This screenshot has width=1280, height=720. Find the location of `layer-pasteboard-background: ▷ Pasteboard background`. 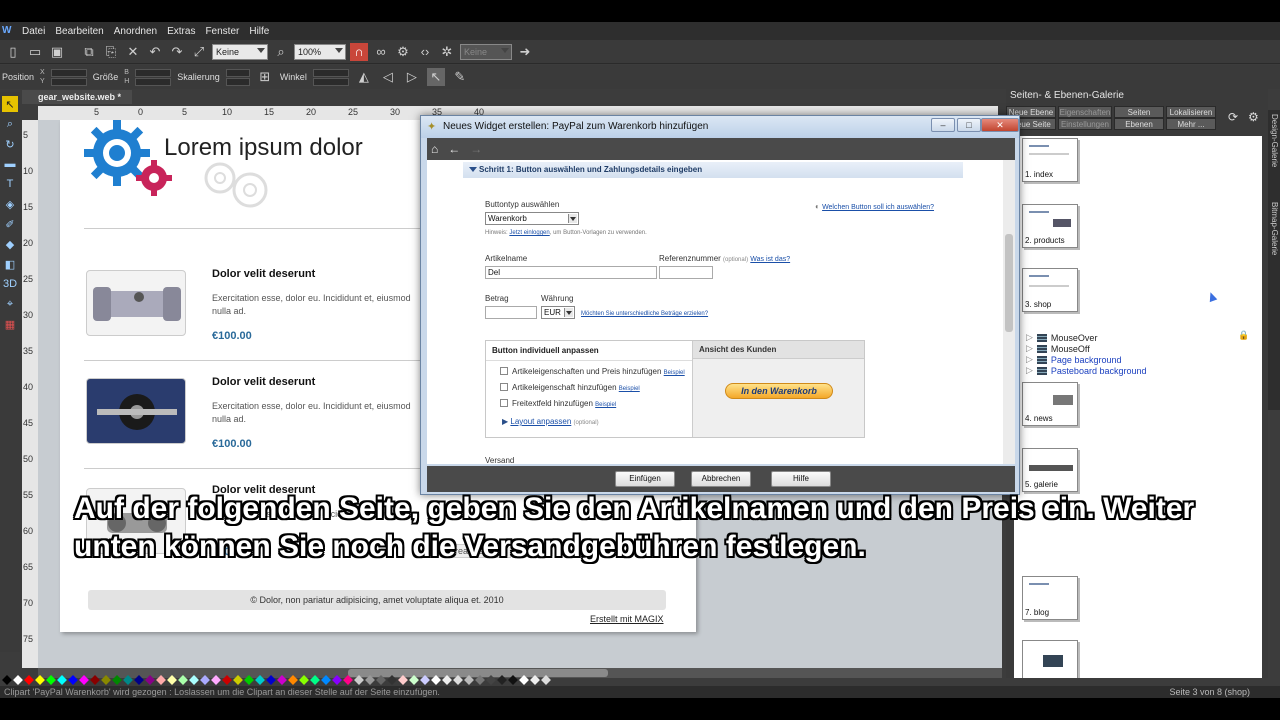

layer-pasteboard-background: ▷ Pasteboard background is located at coordinates (1086, 370).